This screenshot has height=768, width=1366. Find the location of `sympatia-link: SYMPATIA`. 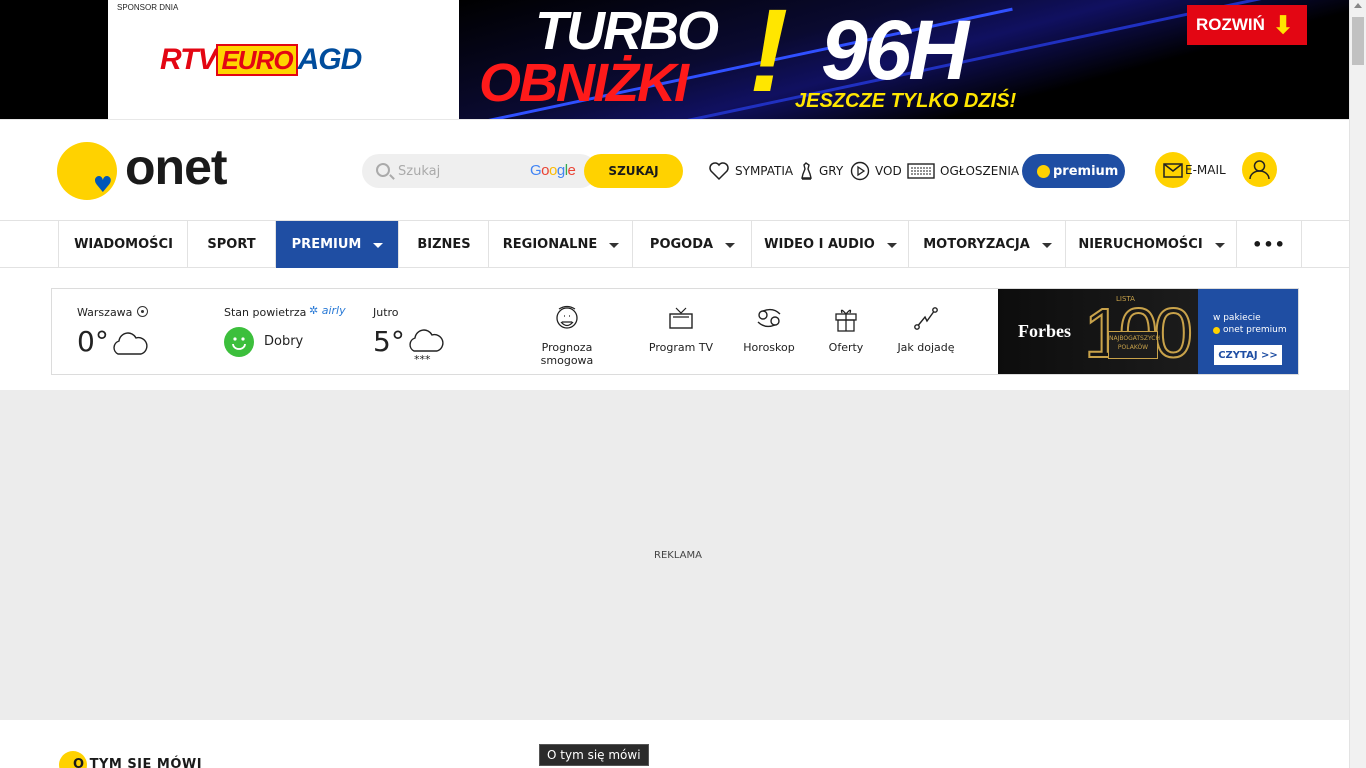

sympatia-link: SYMPATIA is located at coordinates (750, 171).